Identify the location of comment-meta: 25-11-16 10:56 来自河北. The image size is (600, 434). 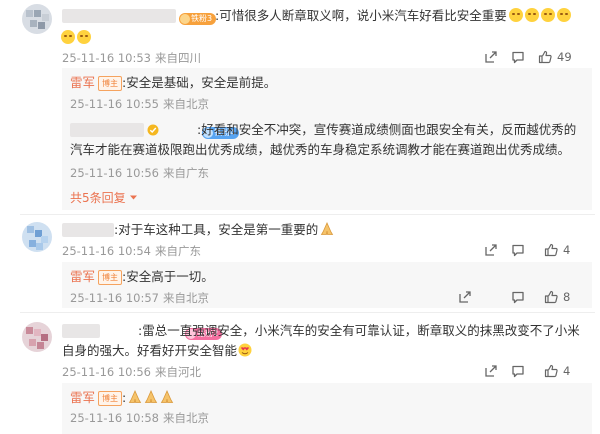
(131, 372).